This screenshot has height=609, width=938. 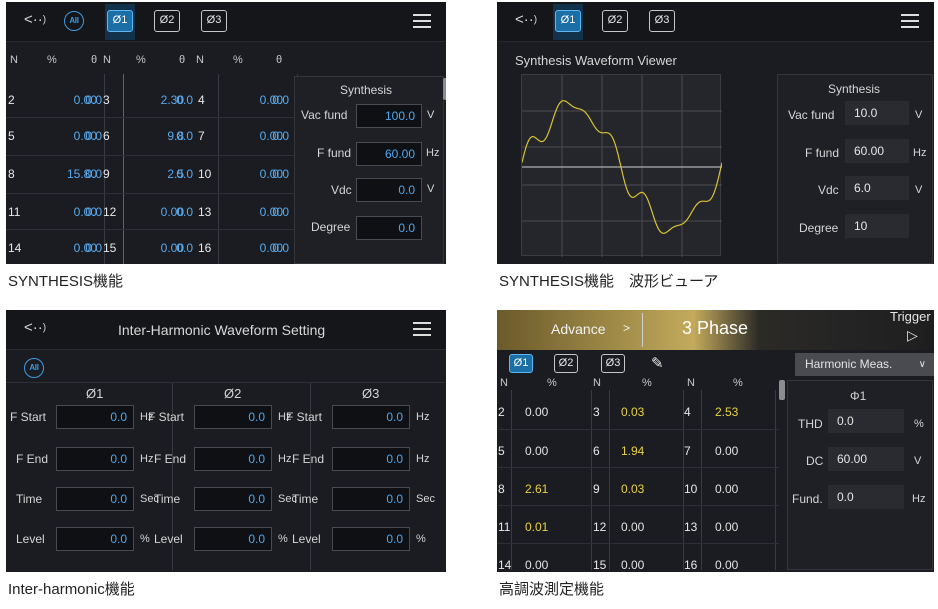 What do you see at coordinates (123, 169) in the screenshot?
I see `divider` at bounding box center [123, 169].